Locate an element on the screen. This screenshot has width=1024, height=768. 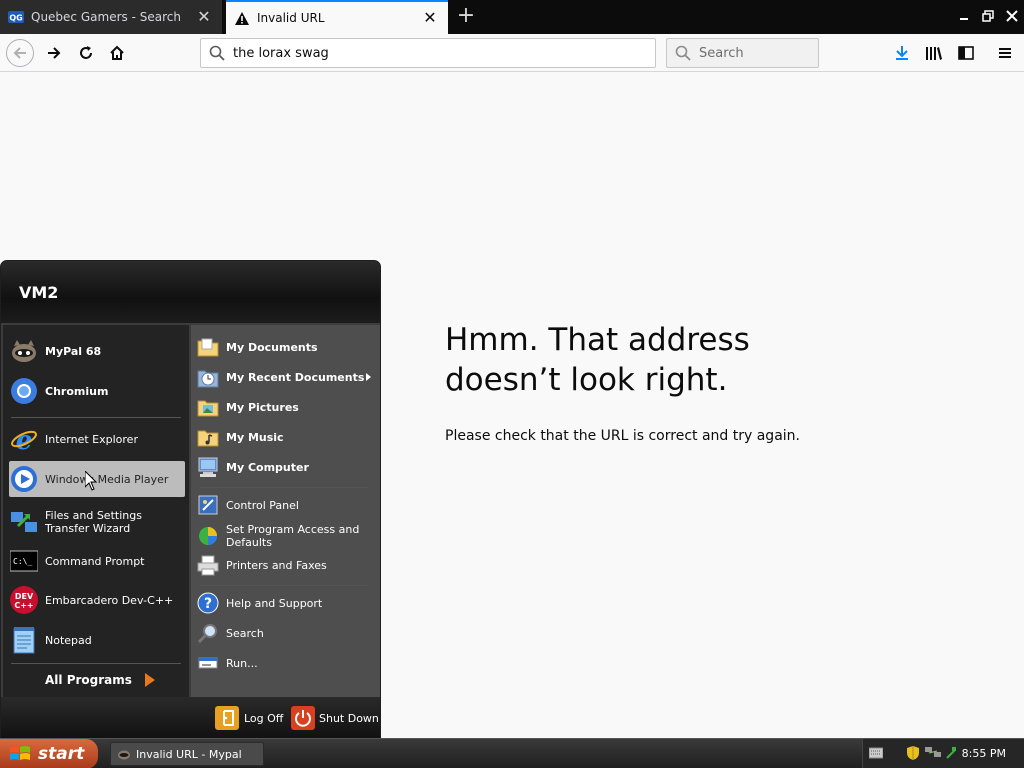
pictures-folder-icon is located at coordinates (208, 407).